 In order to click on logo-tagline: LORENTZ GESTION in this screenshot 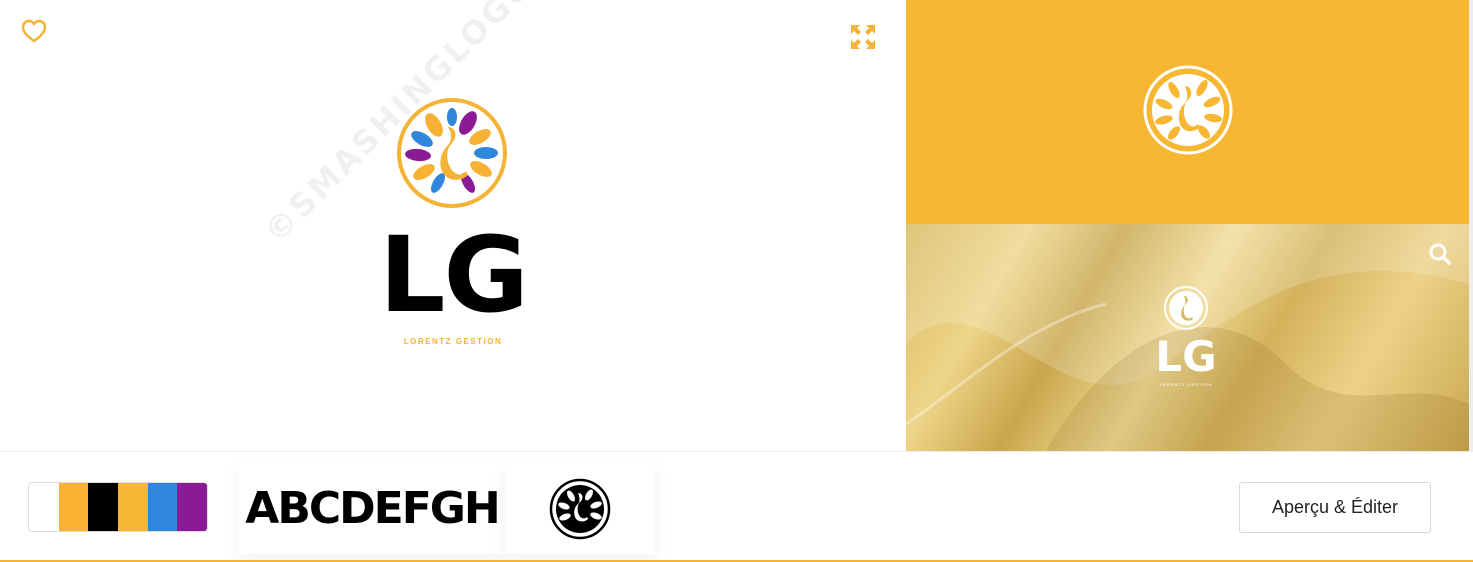, I will do `click(453, 341)`.